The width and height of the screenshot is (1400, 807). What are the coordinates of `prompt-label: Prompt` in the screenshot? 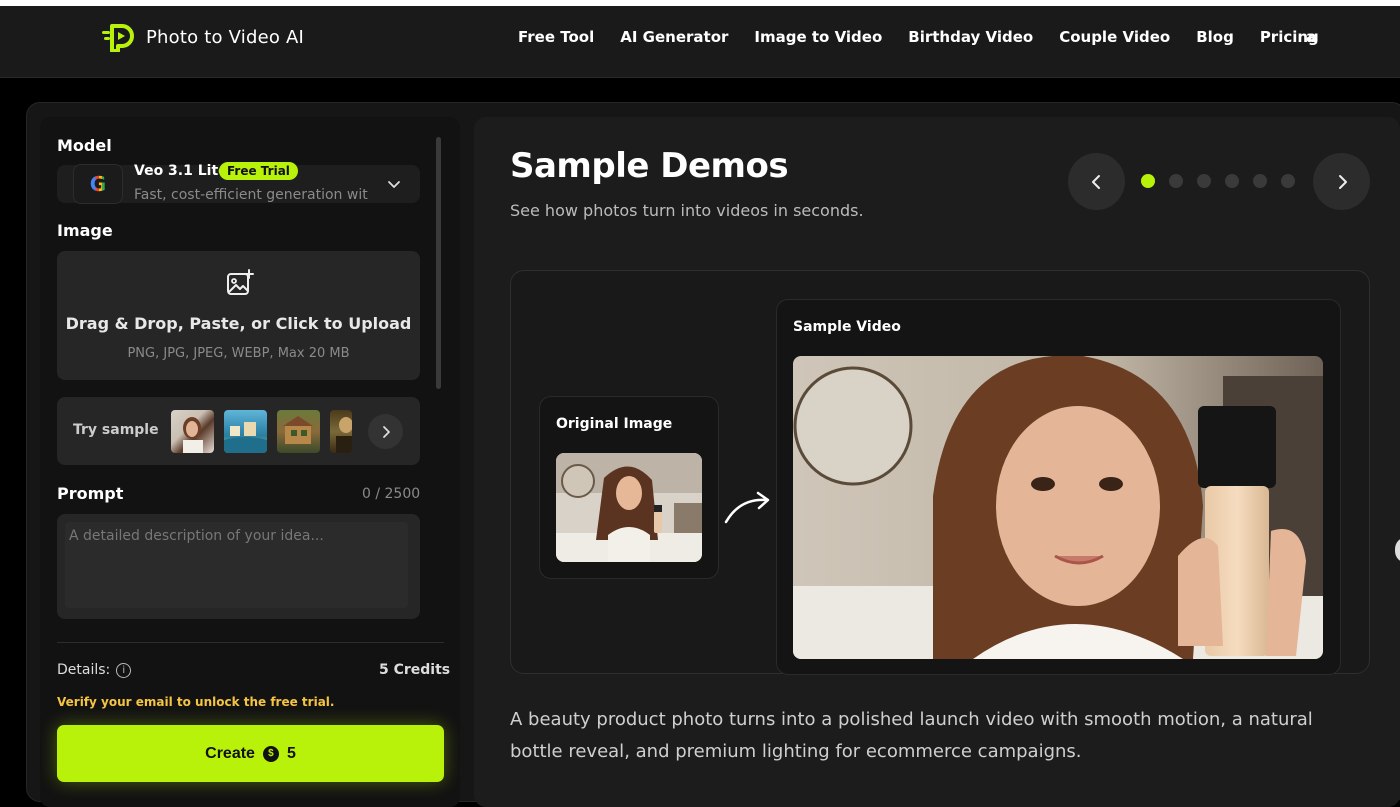 It's located at (90, 493).